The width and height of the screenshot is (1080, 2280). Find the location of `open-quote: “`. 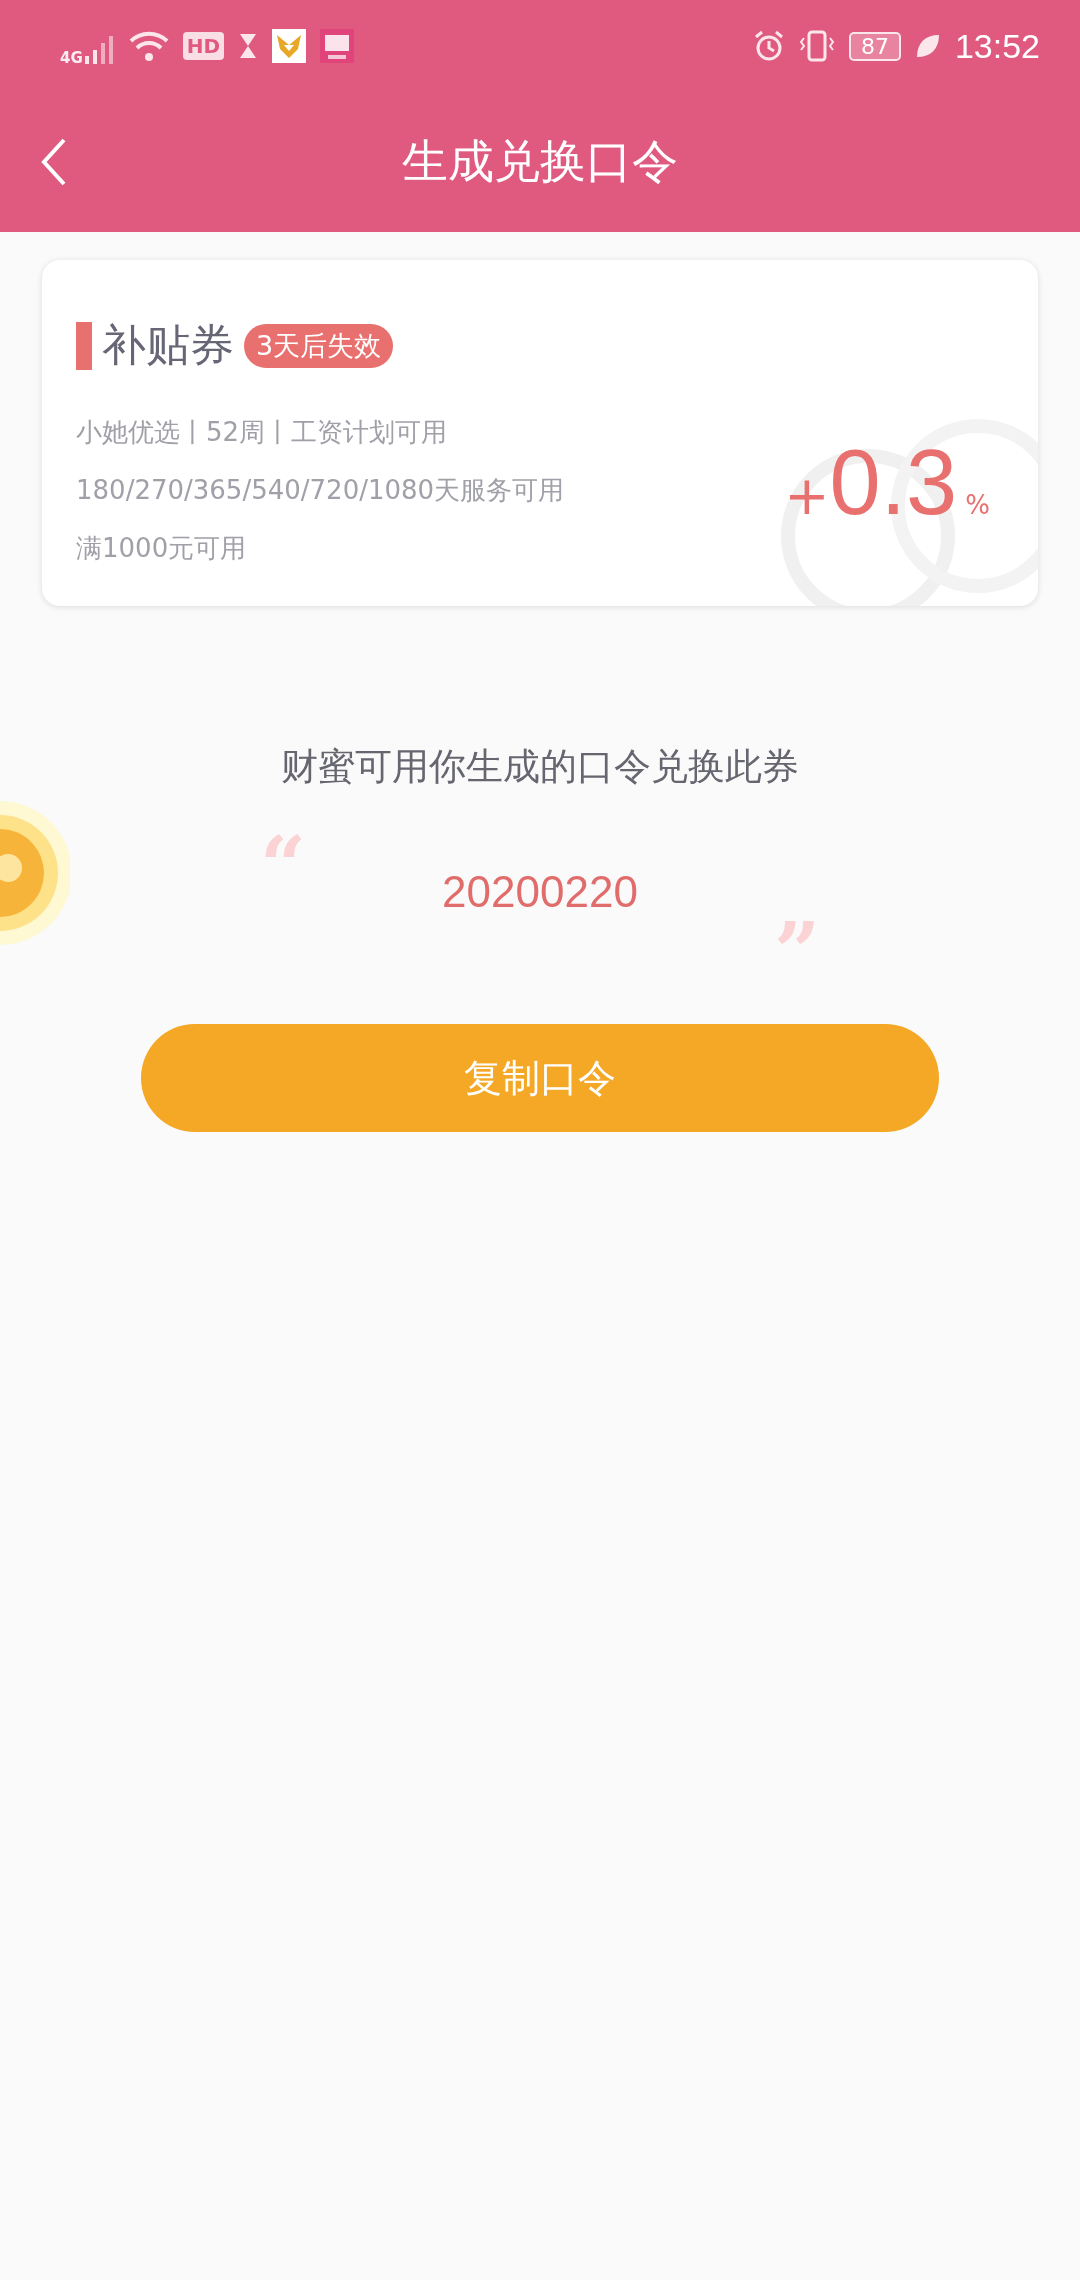

open-quote: “ is located at coordinates (283, 866).